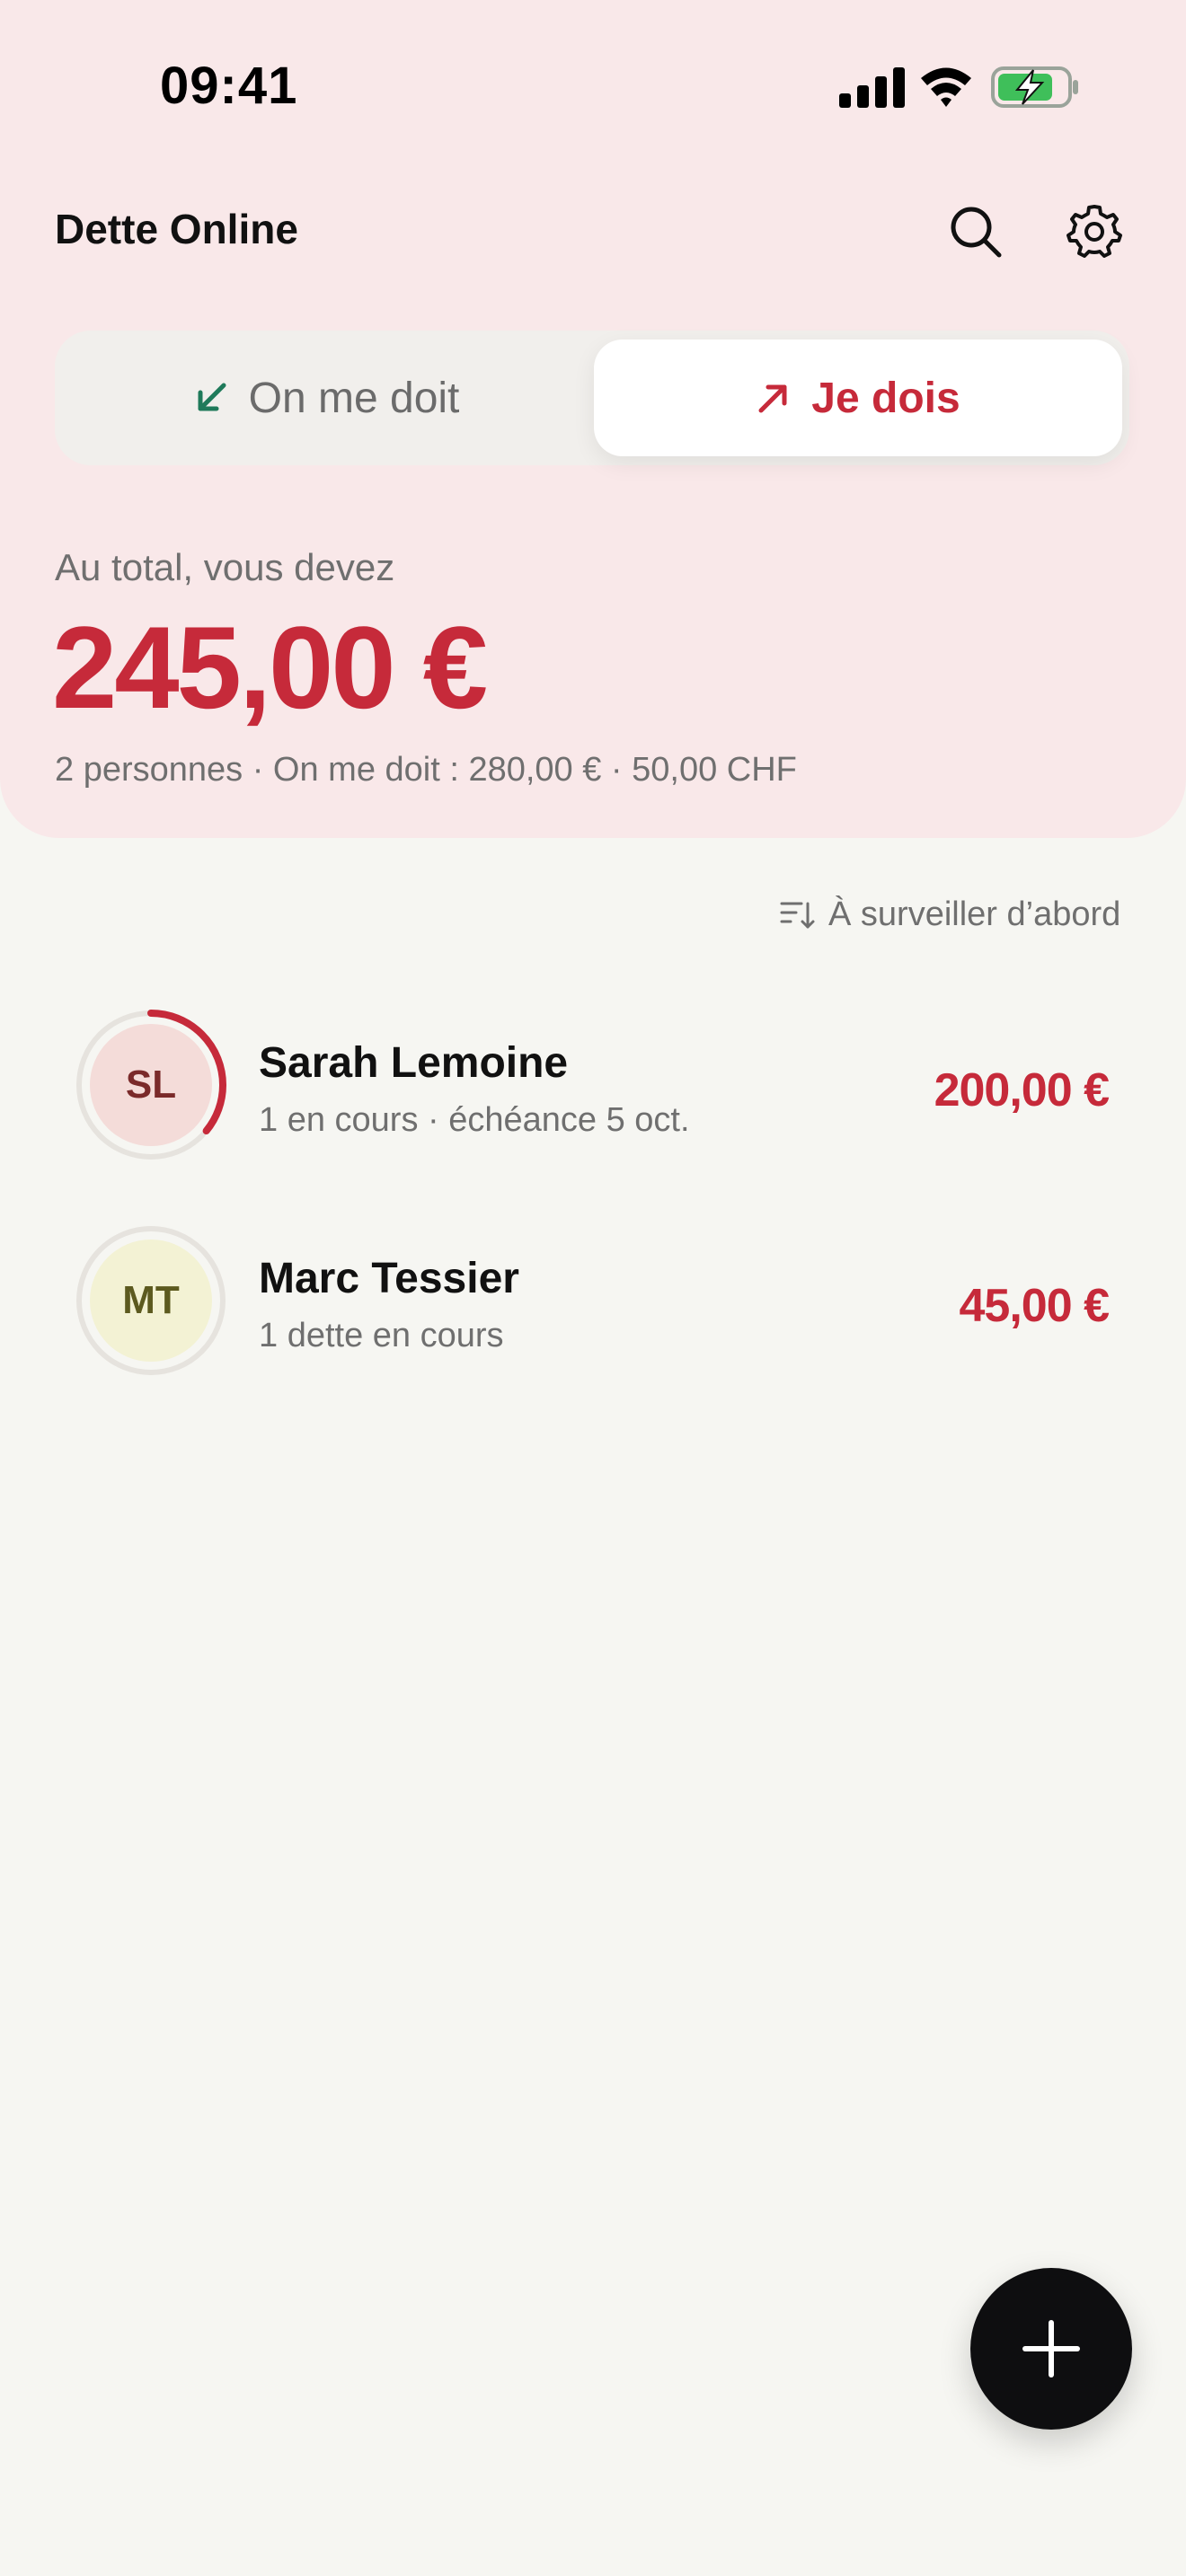 This screenshot has width=1186, height=2576. I want to click on tab-on-me-doit: On me doit, so click(326, 398).